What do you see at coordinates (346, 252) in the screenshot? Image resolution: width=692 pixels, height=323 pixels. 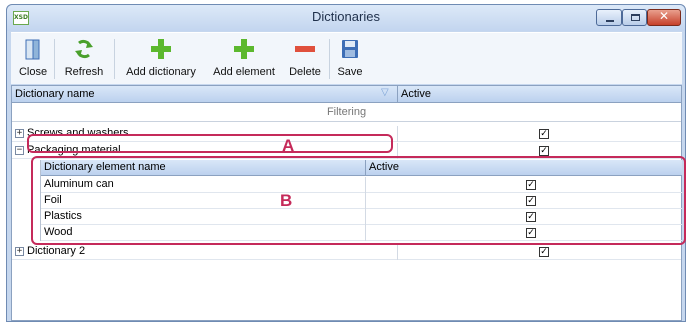 I see `table-row: + Dictionary 2 ✓` at bounding box center [346, 252].